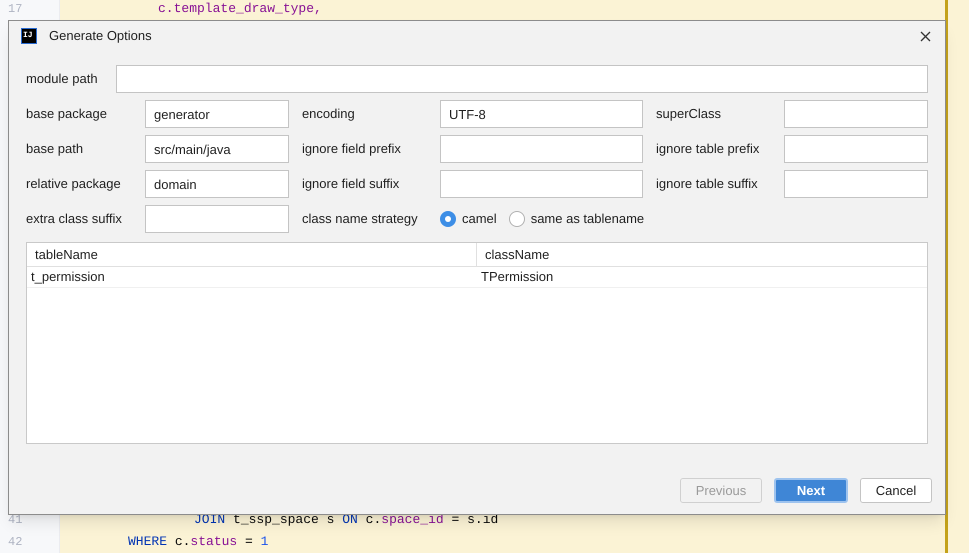 The width and height of the screenshot is (969, 553). Describe the element at coordinates (15, 9) in the screenshot. I see `line-number: 17` at that location.